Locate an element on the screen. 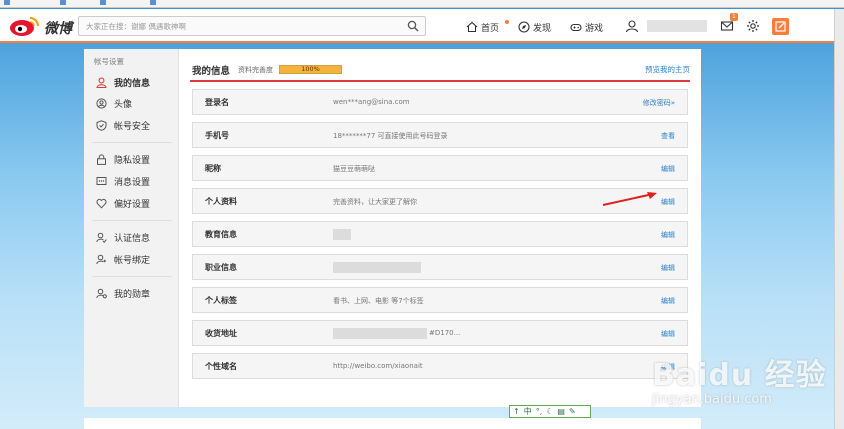 The width and height of the screenshot is (844, 429). nav-home: 首页 is located at coordinates (487, 27).